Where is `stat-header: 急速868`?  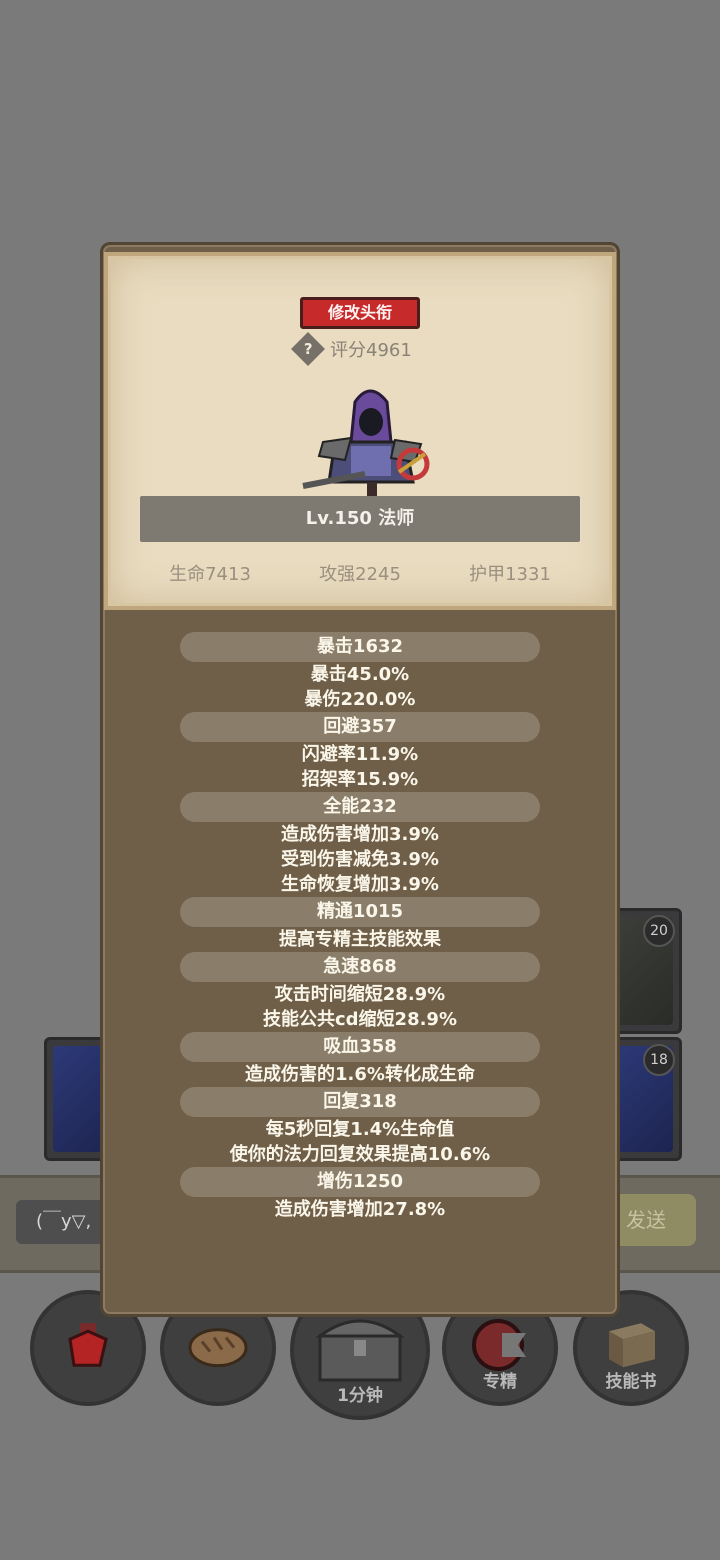 stat-header: 急速868 is located at coordinates (360, 967).